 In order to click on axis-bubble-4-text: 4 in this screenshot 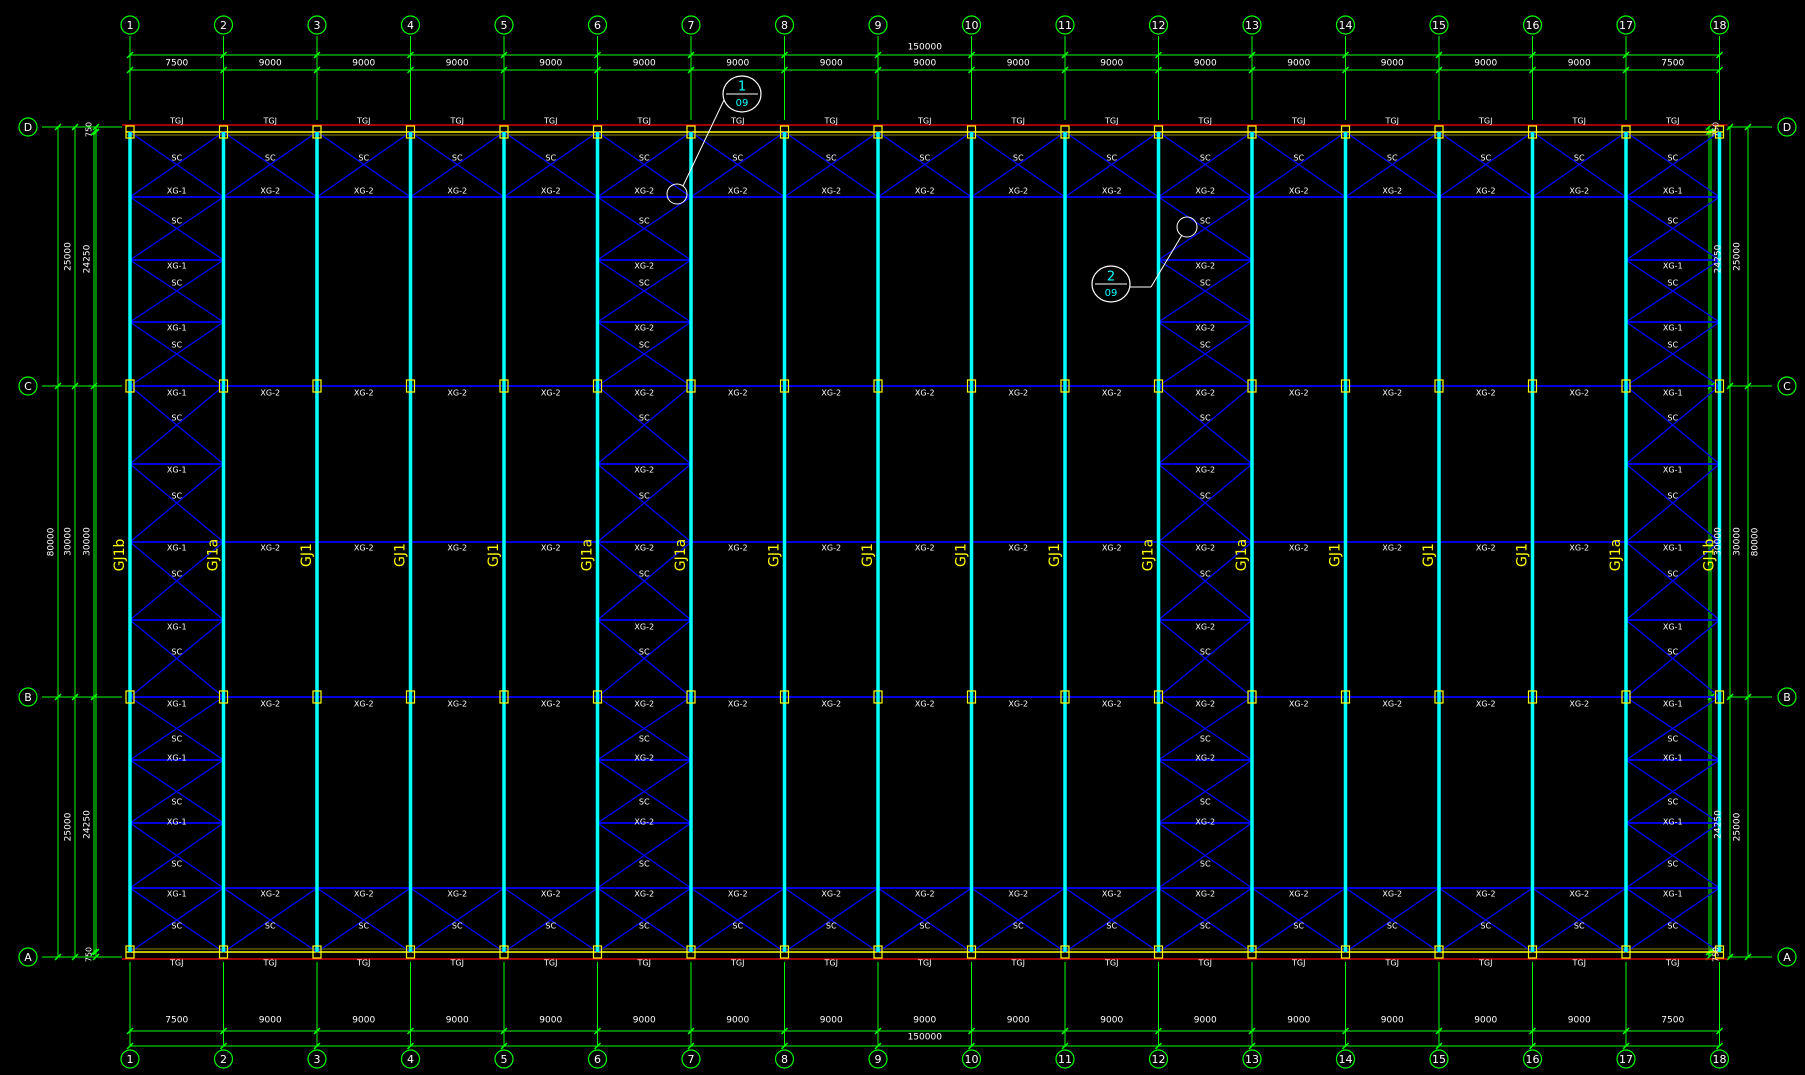, I will do `click(410, 25)`.